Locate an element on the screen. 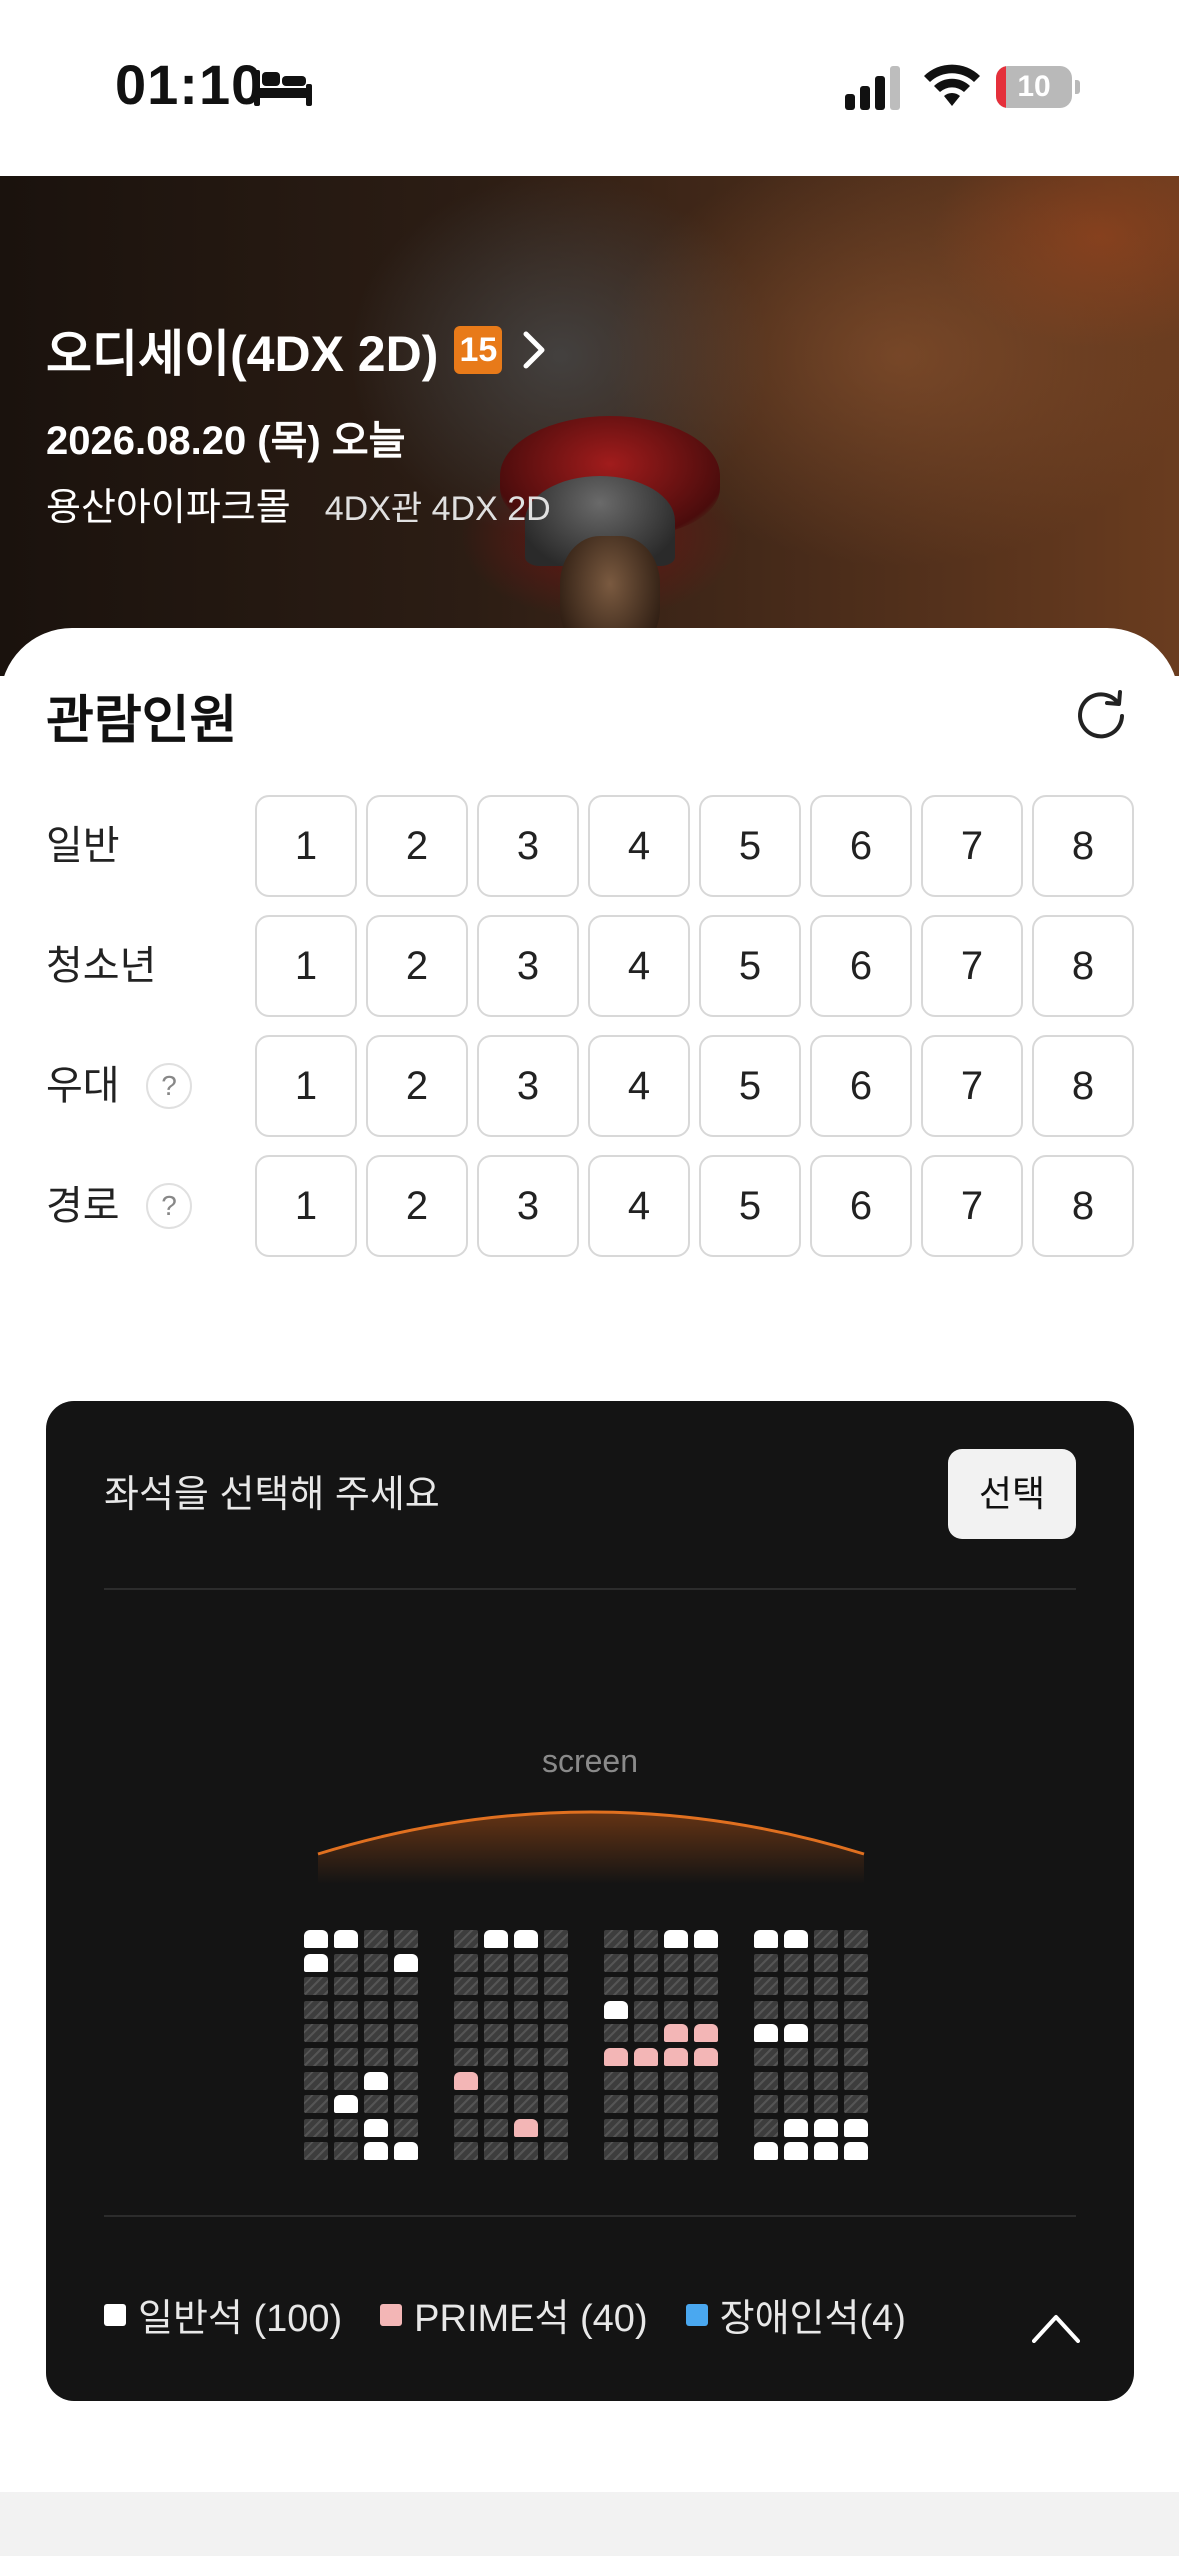  movie-title-link: 오디세이(4DX 2D) 15 is located at coordinates (297, 350).